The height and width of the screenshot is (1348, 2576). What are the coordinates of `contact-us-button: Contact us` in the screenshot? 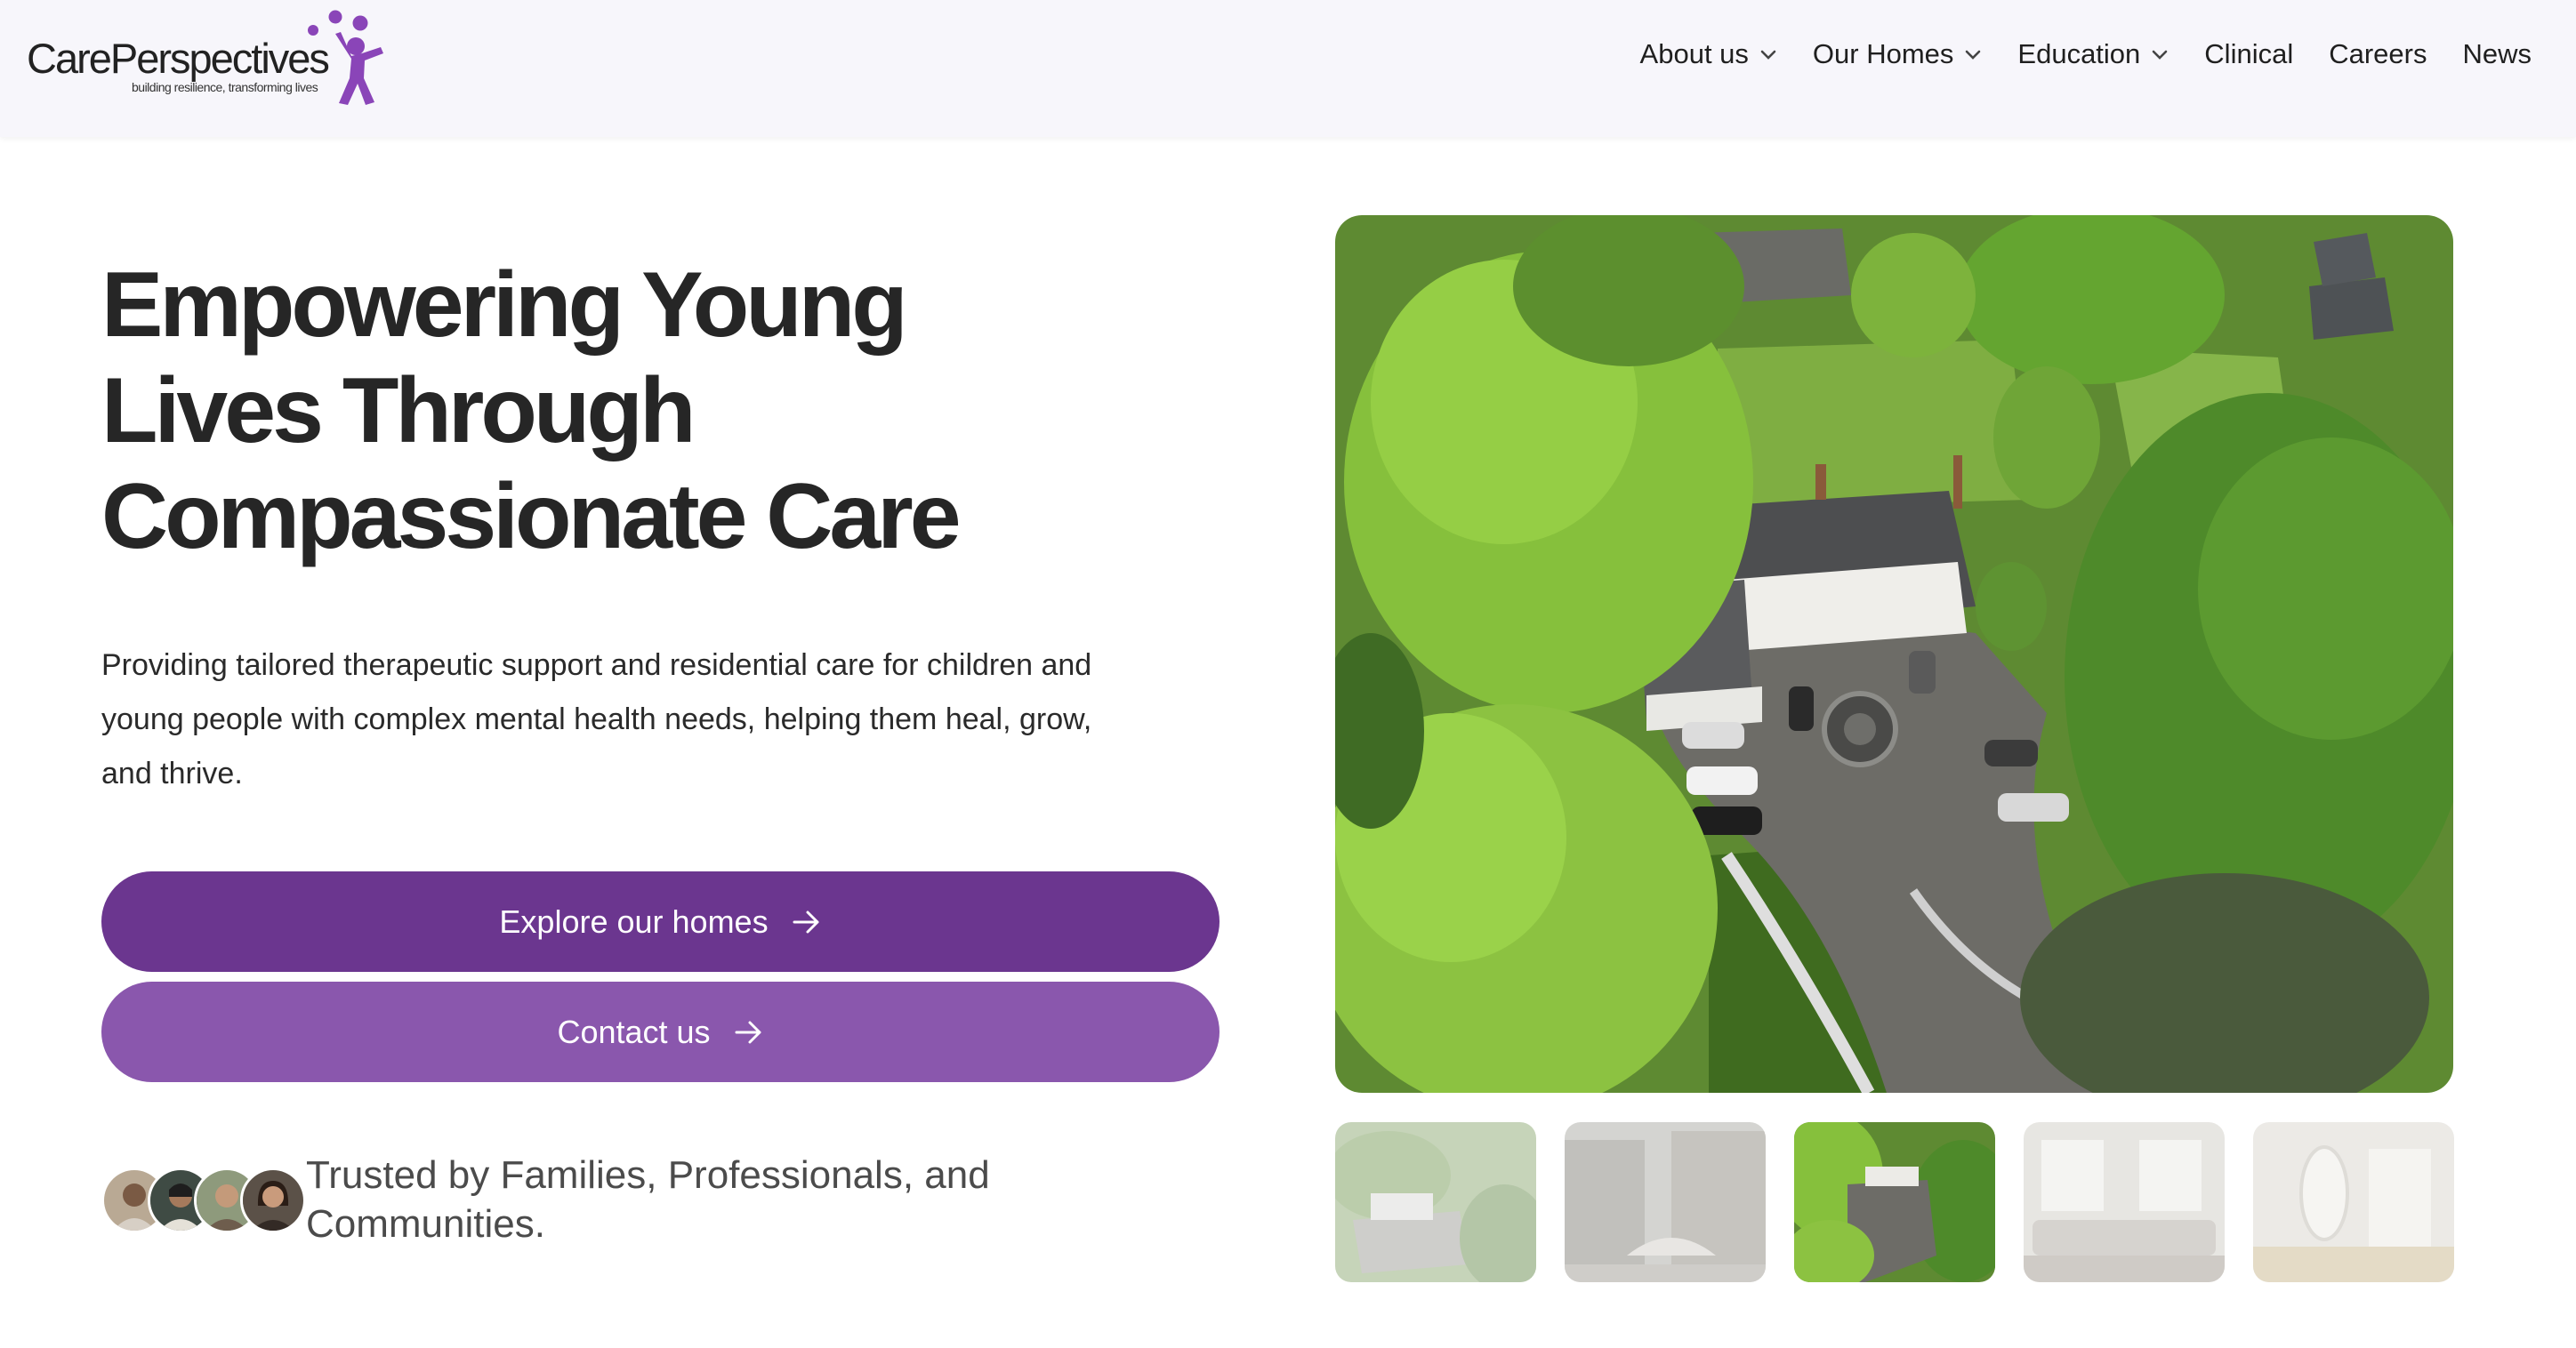 It's located at (660, 1032).